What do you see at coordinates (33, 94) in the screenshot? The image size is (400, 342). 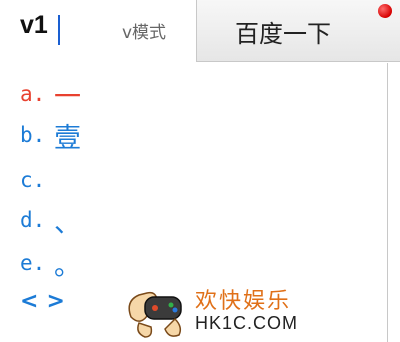 I see `candidate-index: a.` at bounding box center [33, 94].